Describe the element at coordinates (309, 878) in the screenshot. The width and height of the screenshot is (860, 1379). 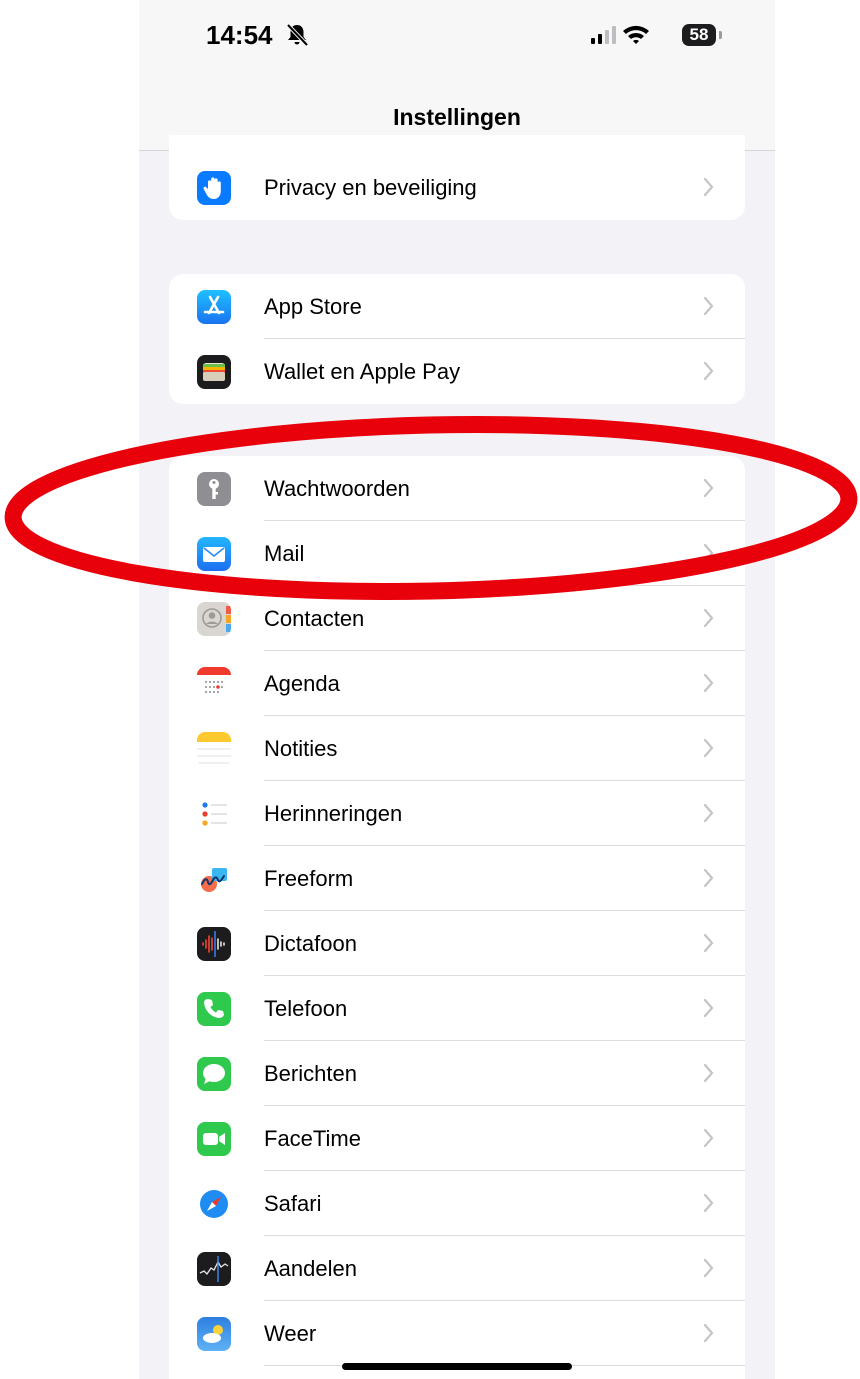
I see `settings-row-label: Freeform` at that location.